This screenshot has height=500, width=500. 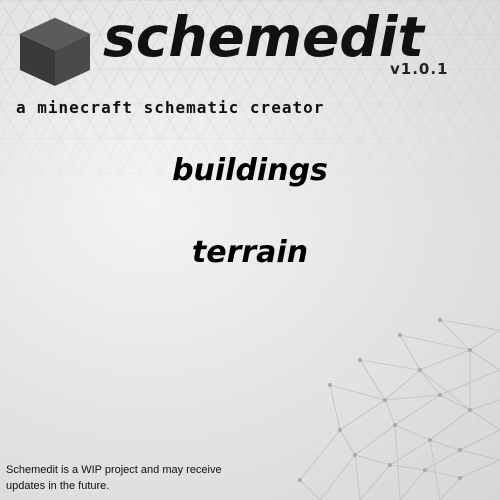 I want to click on cube-icon, so click(x=55, y=51).